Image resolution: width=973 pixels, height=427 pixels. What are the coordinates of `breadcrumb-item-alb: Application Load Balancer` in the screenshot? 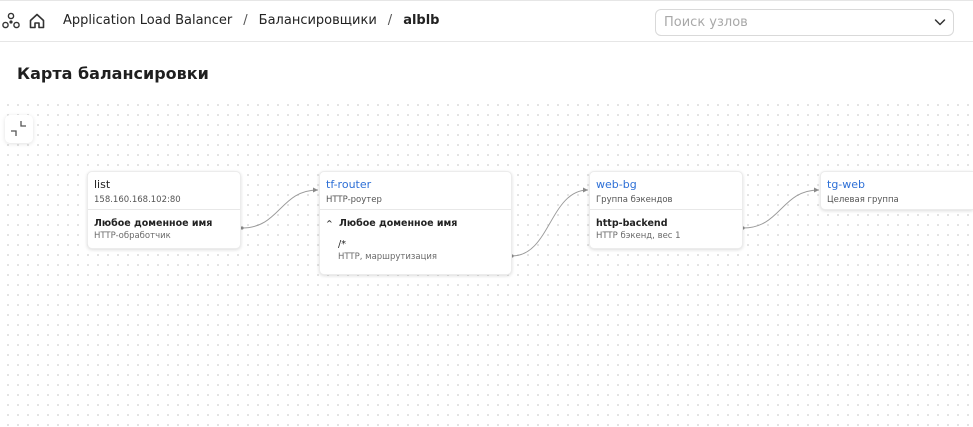 It's located at (147, 20).